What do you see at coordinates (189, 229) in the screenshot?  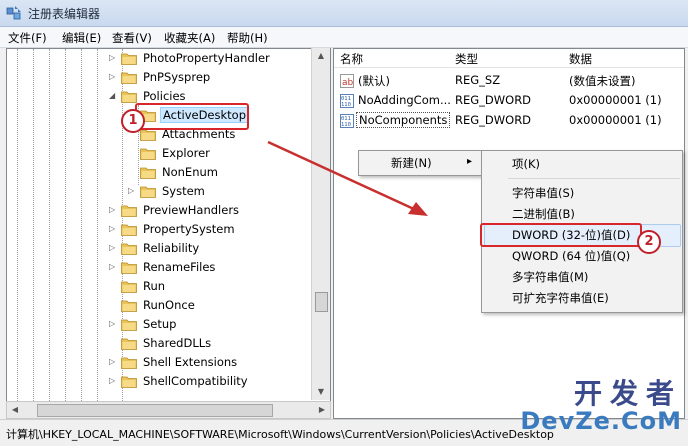 I see `tree-item-label: PropertySystem` at bounding box center [189, 229].